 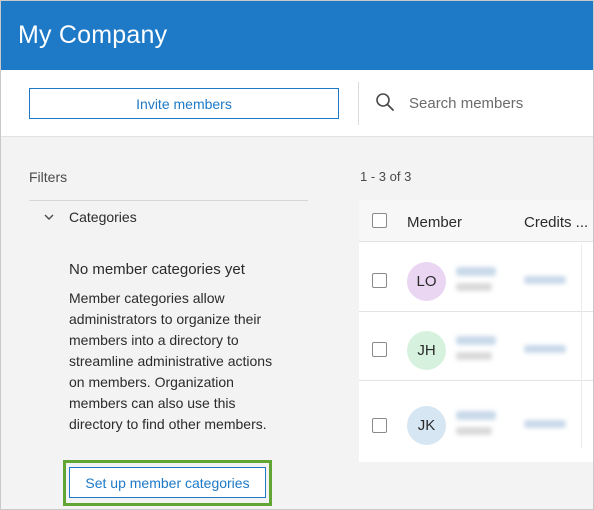 I want to click on members-toolbar: Invite members, so click(x=297, y=103).